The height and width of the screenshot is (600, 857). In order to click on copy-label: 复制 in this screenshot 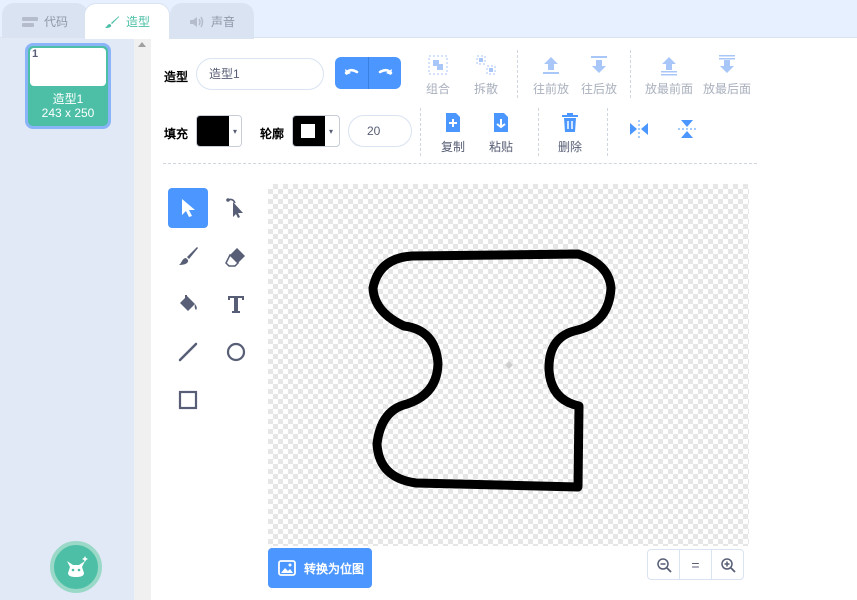, I will do `click(452, 147)`.